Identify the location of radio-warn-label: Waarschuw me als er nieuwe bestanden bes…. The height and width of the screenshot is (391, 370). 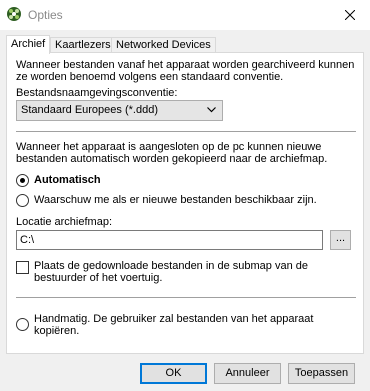
(175, 200).